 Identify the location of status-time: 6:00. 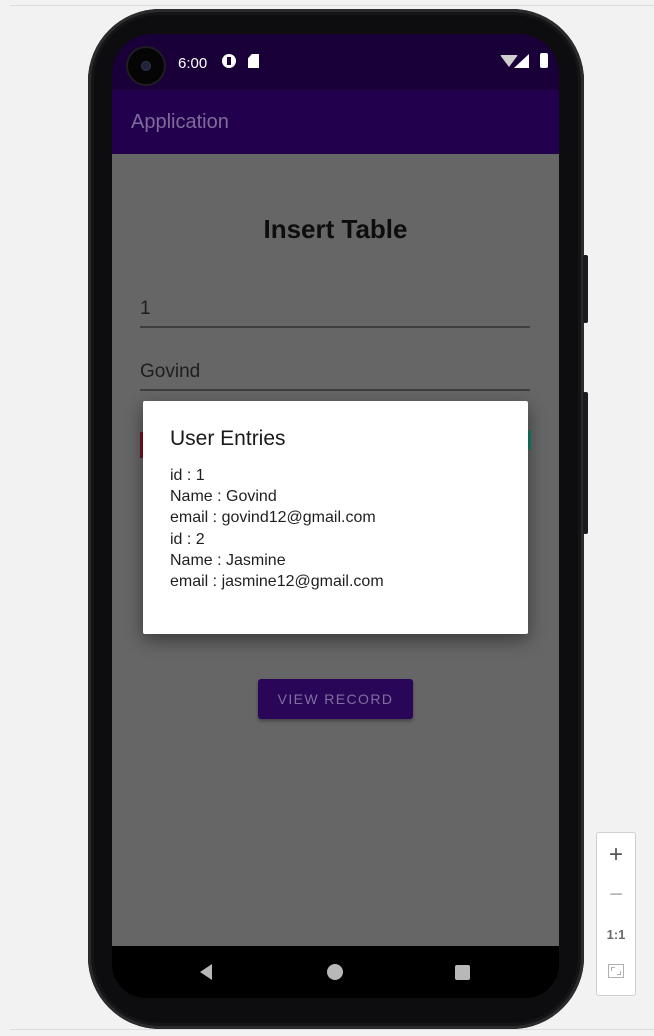
(193, 63).